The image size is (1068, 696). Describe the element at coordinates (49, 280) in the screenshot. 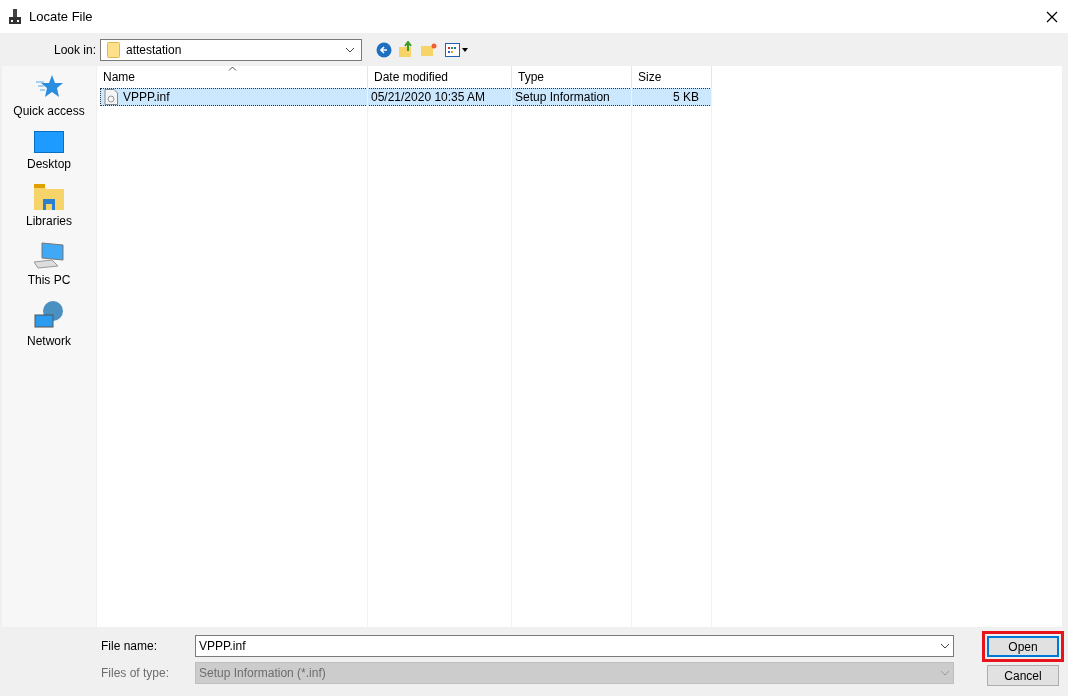

I see `sidebar-item: This PC` at that location.